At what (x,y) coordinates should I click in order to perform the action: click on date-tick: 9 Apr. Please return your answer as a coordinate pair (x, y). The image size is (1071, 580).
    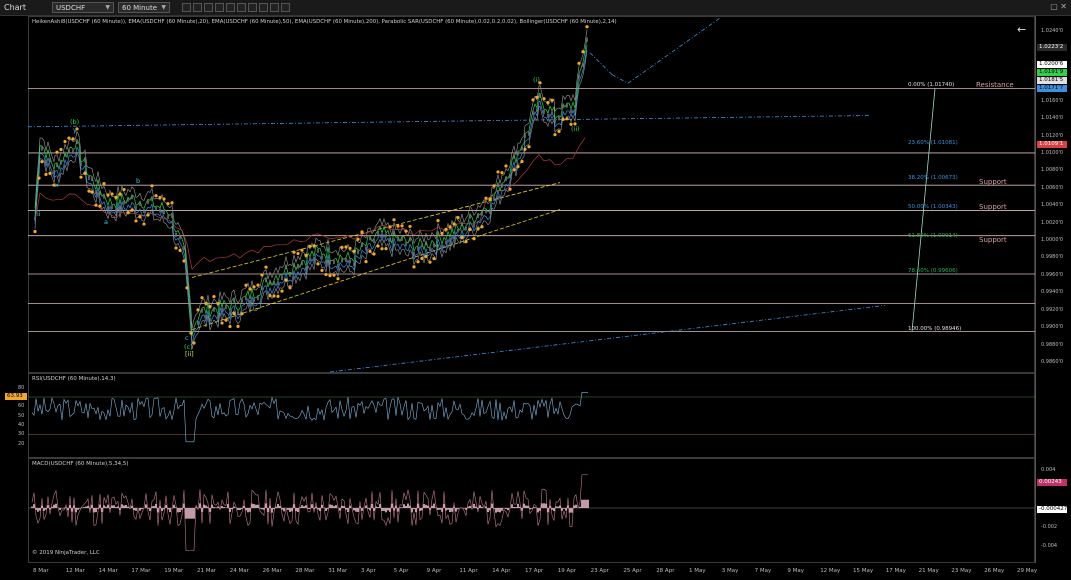
    Looking at the image, I should click on (434, 571).